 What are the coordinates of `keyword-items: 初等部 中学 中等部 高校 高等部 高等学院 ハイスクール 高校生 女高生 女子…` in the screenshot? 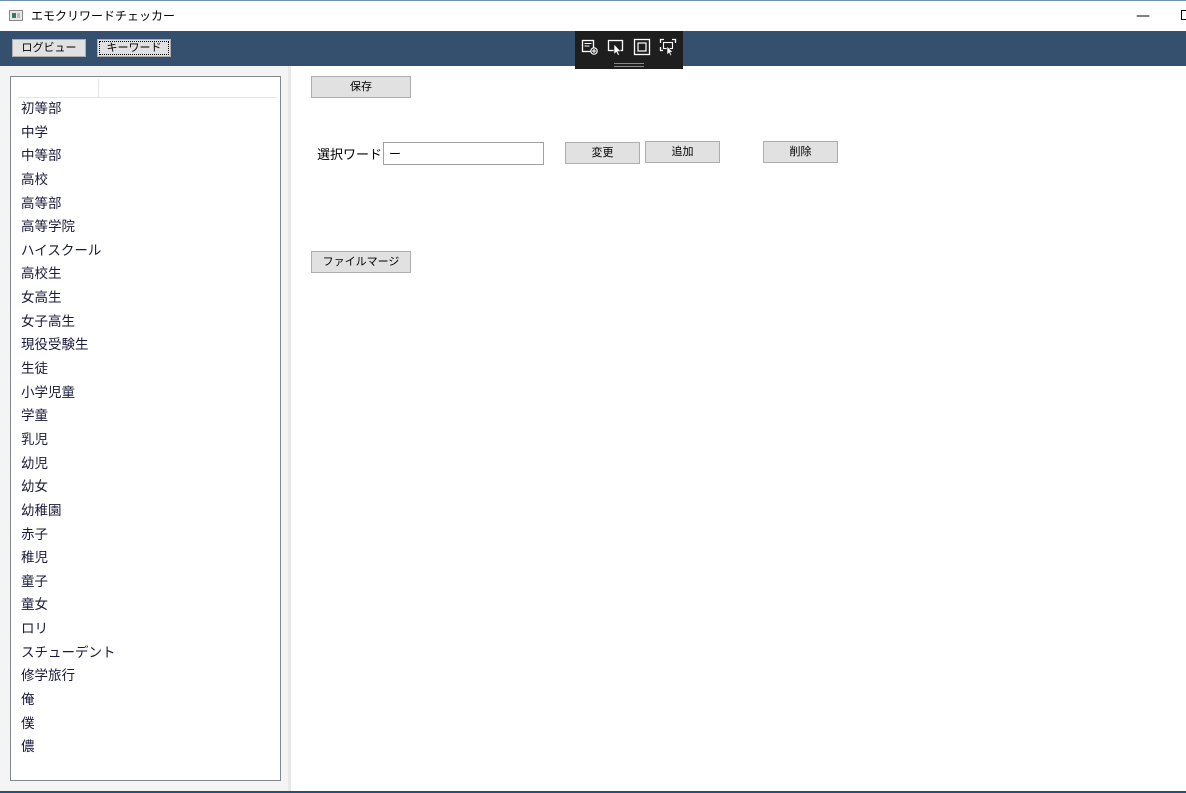 It's located at (68, 429).